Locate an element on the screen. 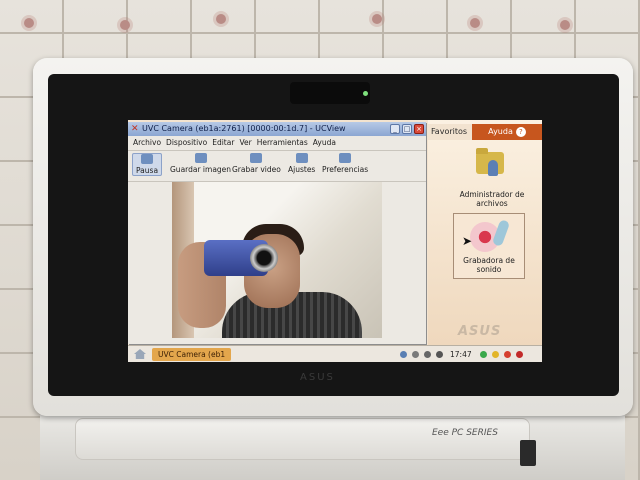 Image resolution: width=640 pixels, height=480 pixels. network-icon is located at coordinates (403, 354).